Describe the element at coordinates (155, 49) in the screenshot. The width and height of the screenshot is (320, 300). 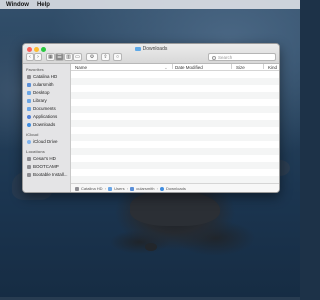
I see `window-title-text: Downloads` at that location.